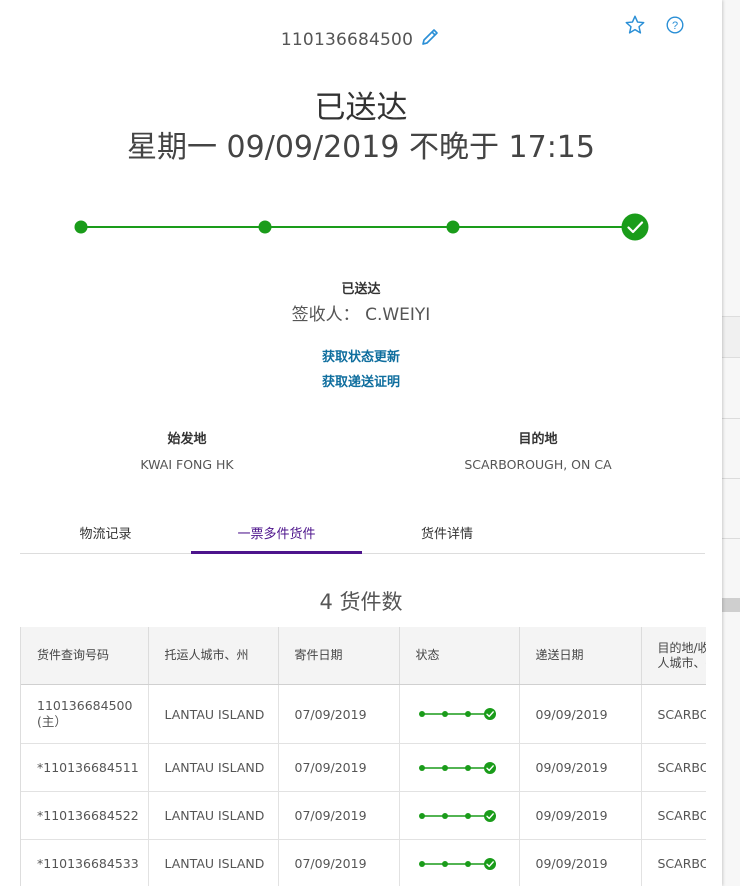 This screenshot has height=886, width=740. Describe the element at coordinates (731, 443) in the screenshot. I see `background-page-right` at that location.